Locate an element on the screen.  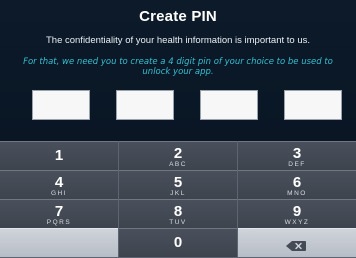
key-7: 7 PQRS is located at coordinates (59, 213).